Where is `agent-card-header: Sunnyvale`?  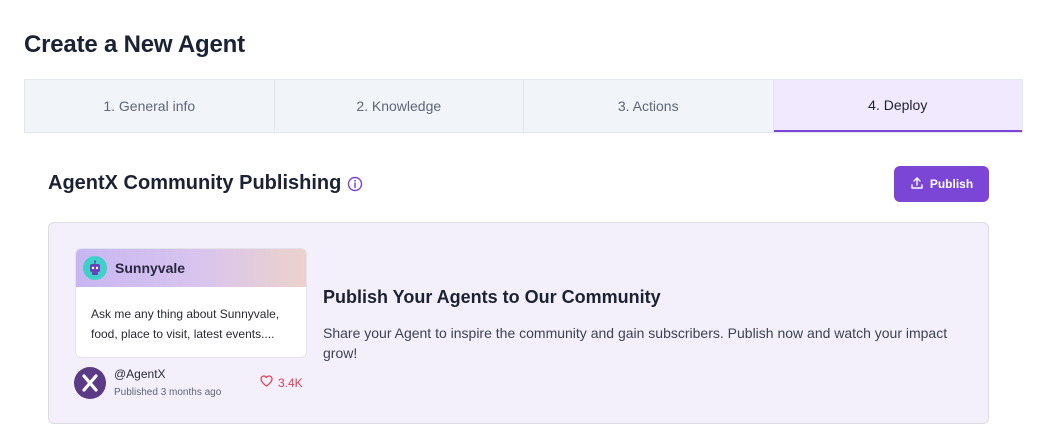
agent-card-header: Sunnyvale is located at coordinates (191, 268).